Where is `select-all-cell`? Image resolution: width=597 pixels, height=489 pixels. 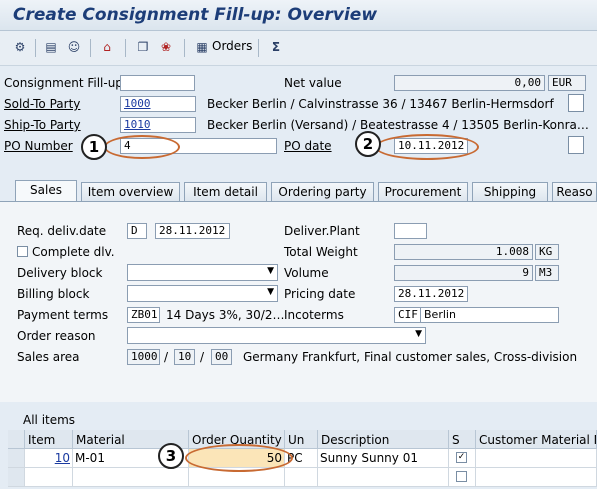
select-all-cell is located at coordinates (16, 439).